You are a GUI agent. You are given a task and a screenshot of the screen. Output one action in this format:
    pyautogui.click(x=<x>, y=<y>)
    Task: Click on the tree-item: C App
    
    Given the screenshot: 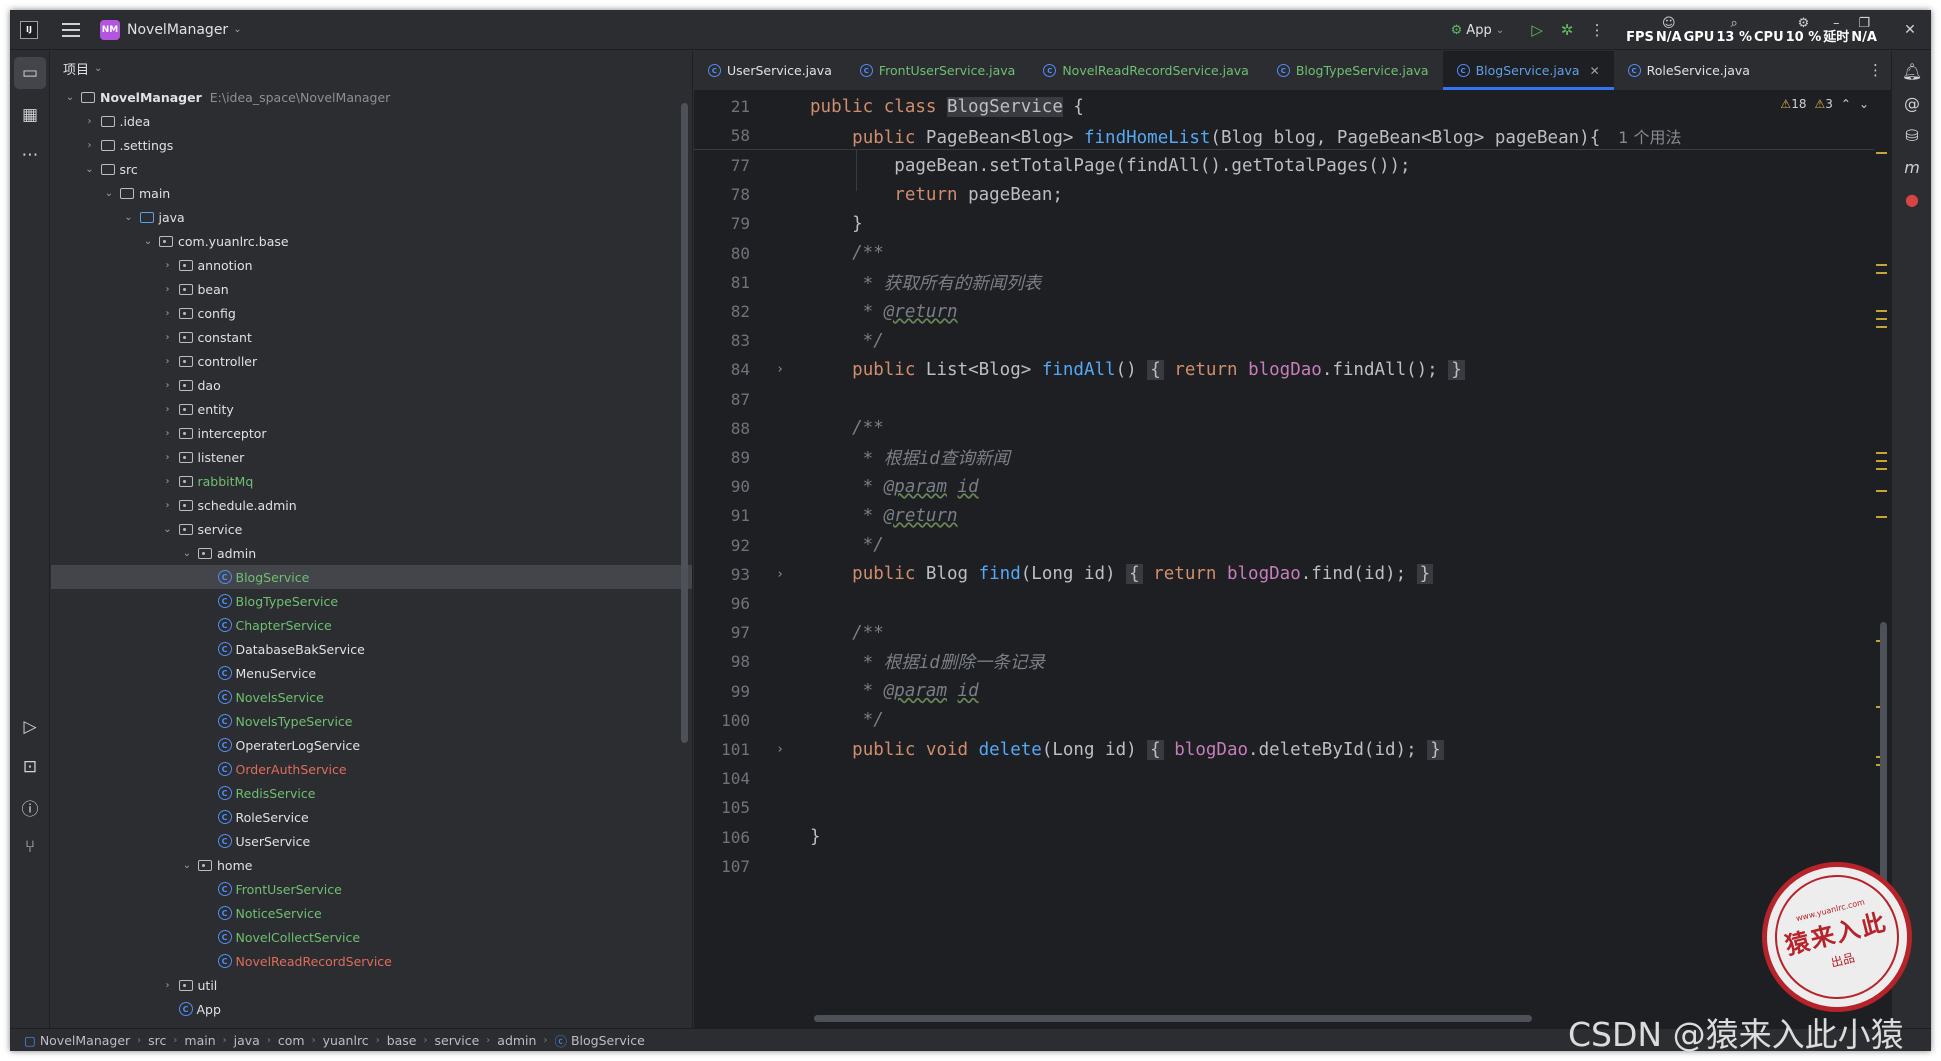 What is the action you would take?
    pyautogui.click(x=371, y=1009)
    